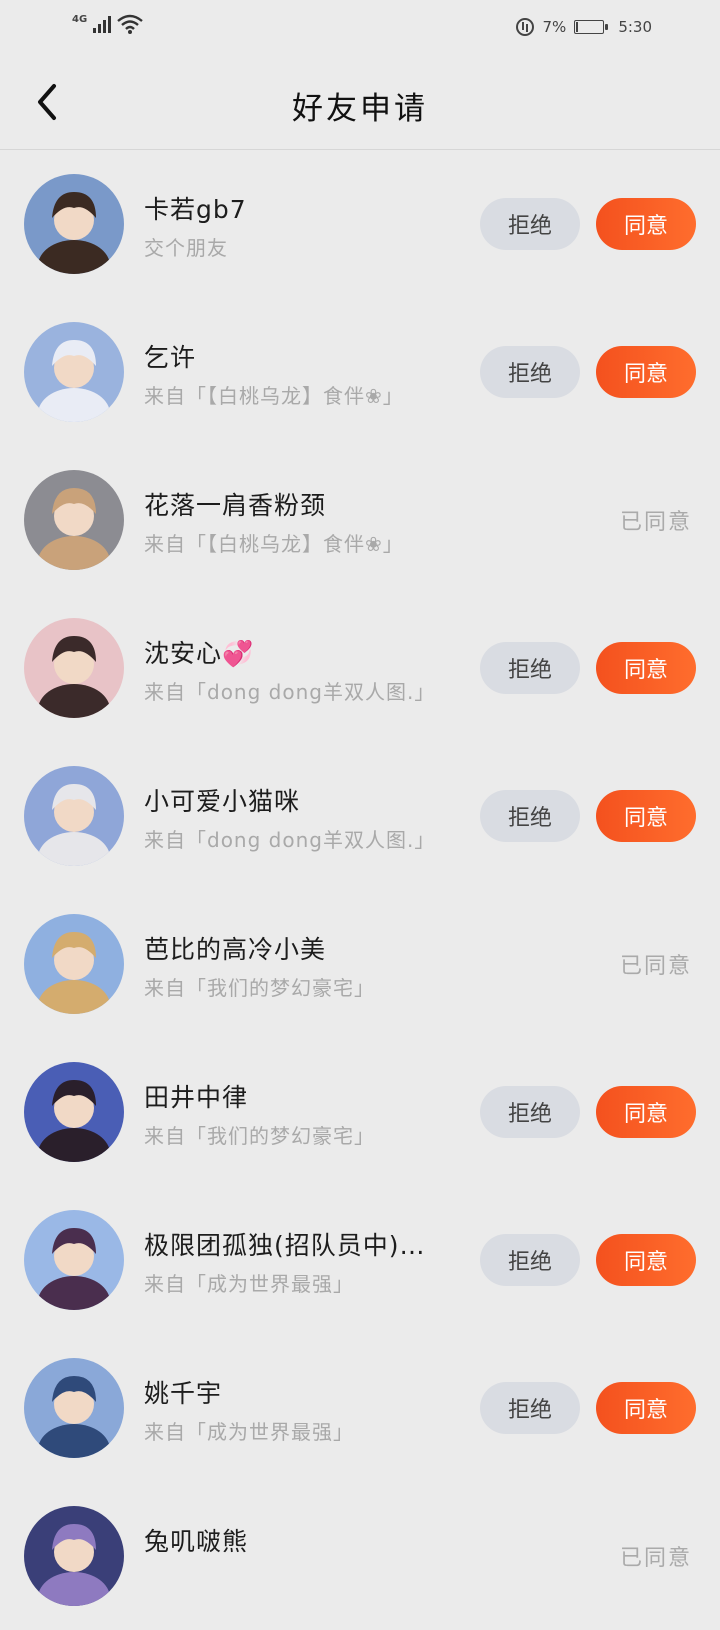 This screenshot has width=720, height=1630. I want to click on request-row: 小可爱小猫咪 来自「dong dong羊双人图.」 拒绝 同意, so click(360, 816).